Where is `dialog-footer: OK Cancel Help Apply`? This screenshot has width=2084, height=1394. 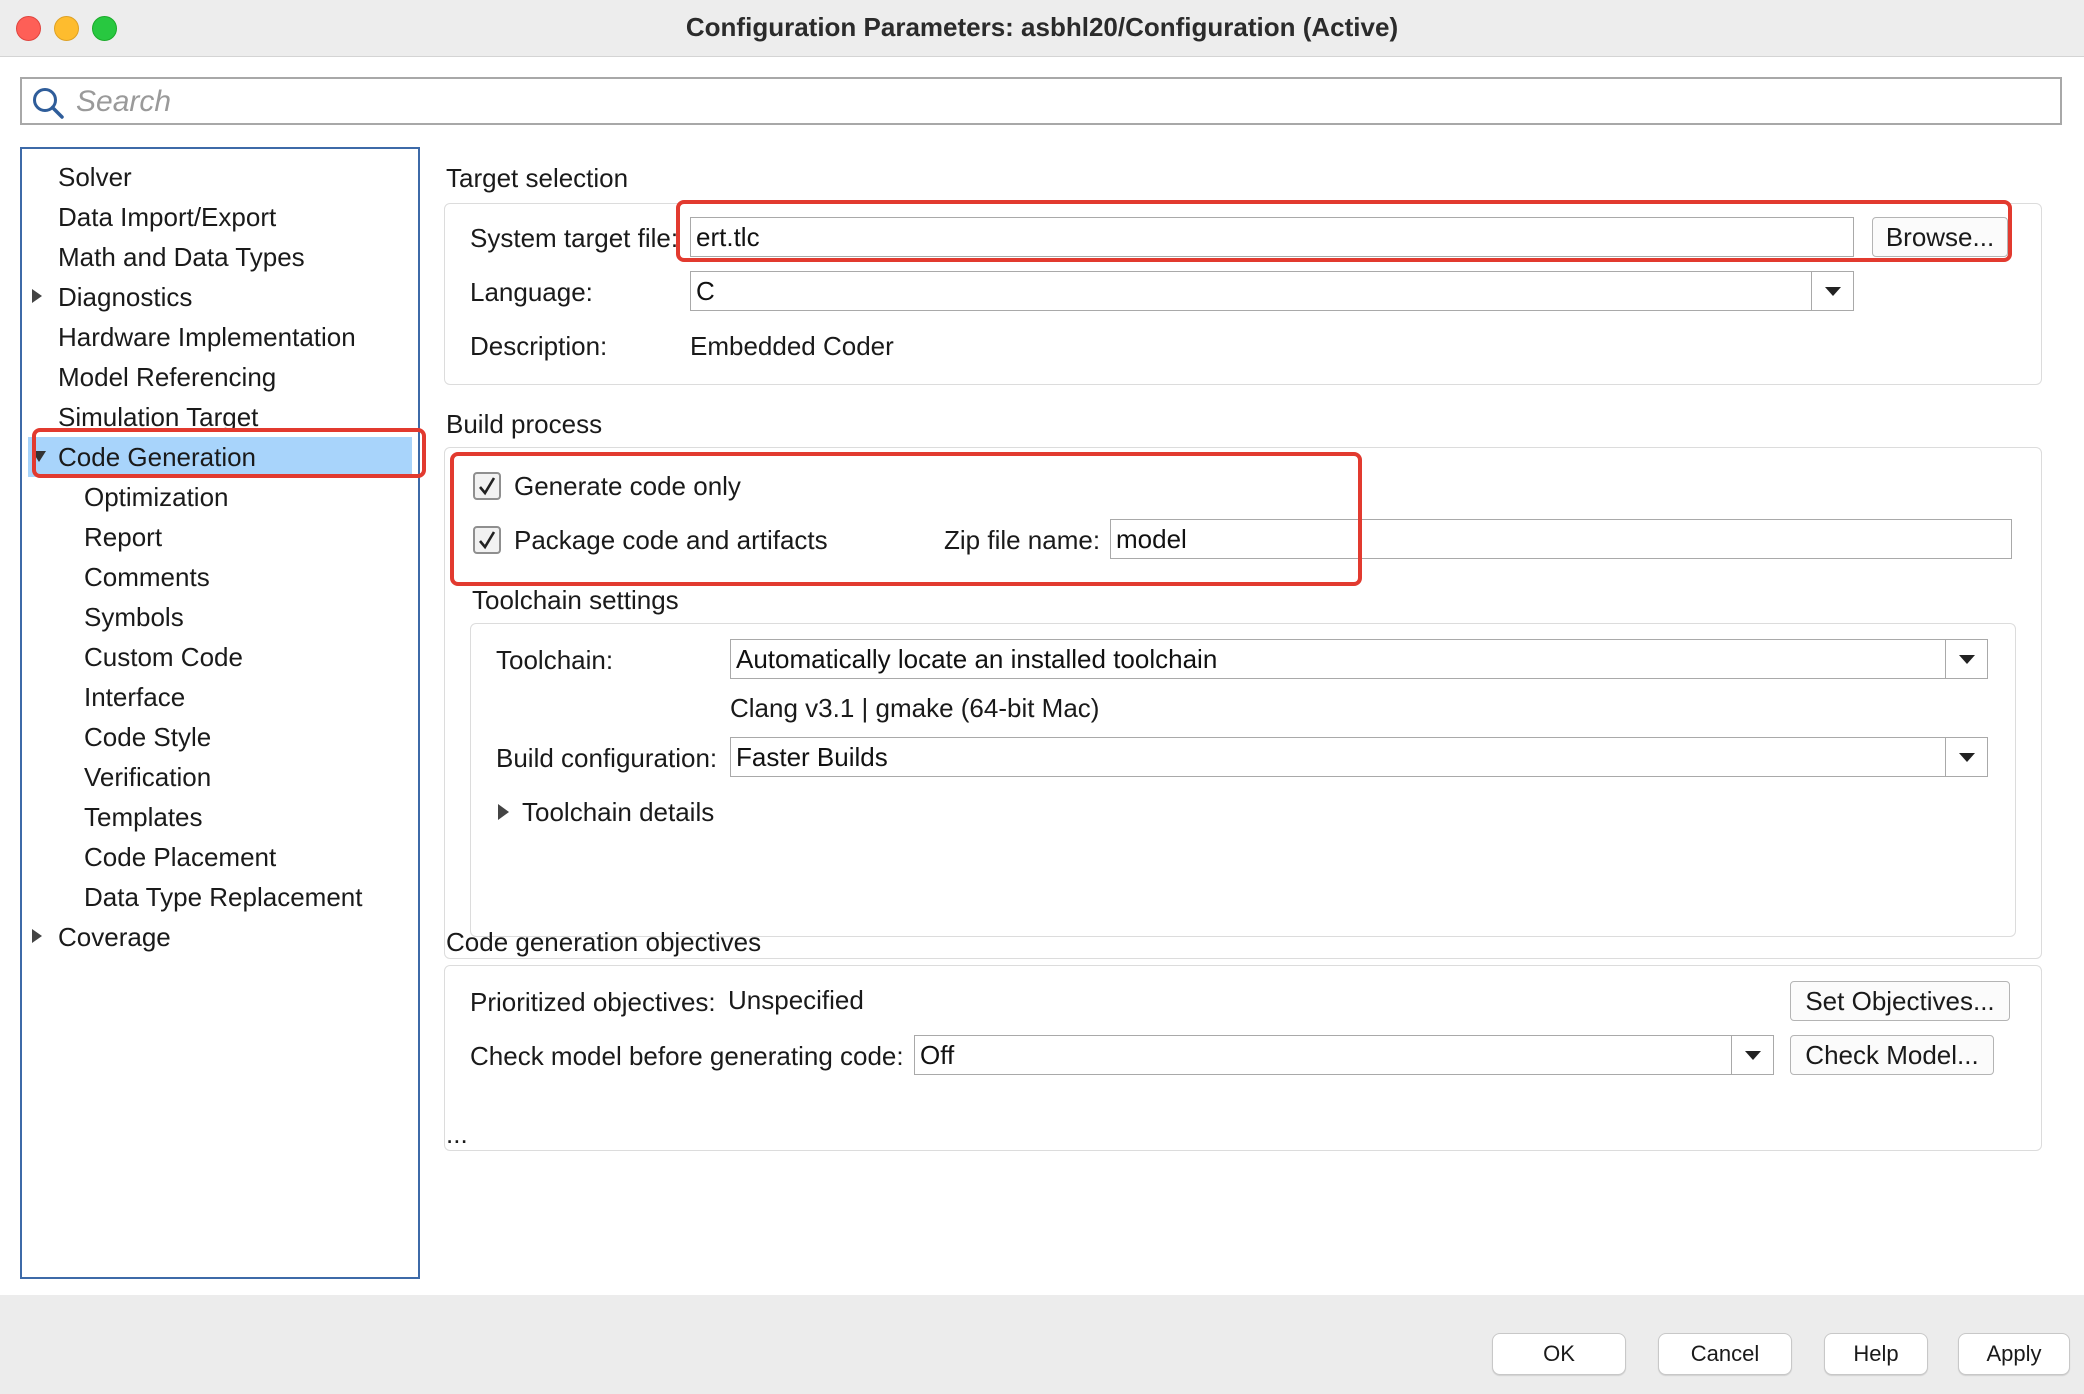
dialog-footer: OK Cancel Help Apply is located at coordinates (1042, 1344).